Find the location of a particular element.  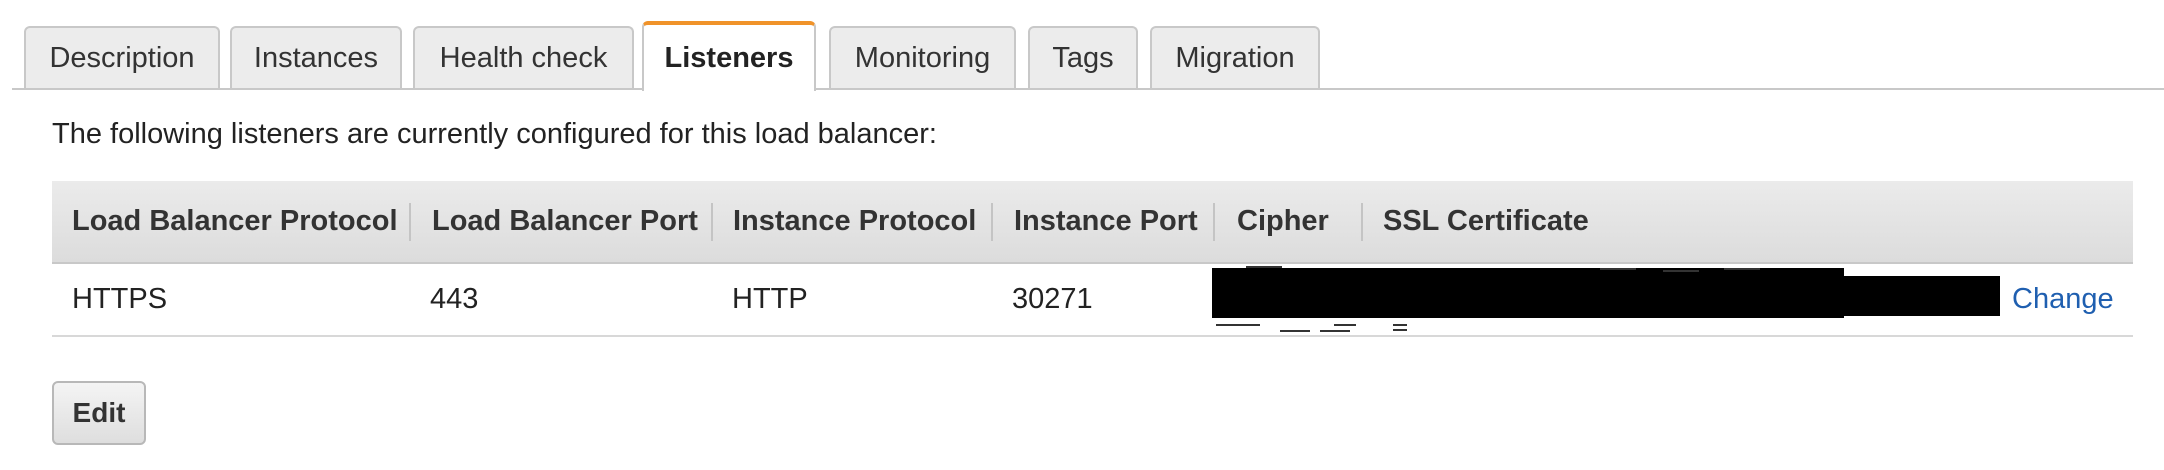

tab-label: Monitoring is located at coordinates (922, 57).